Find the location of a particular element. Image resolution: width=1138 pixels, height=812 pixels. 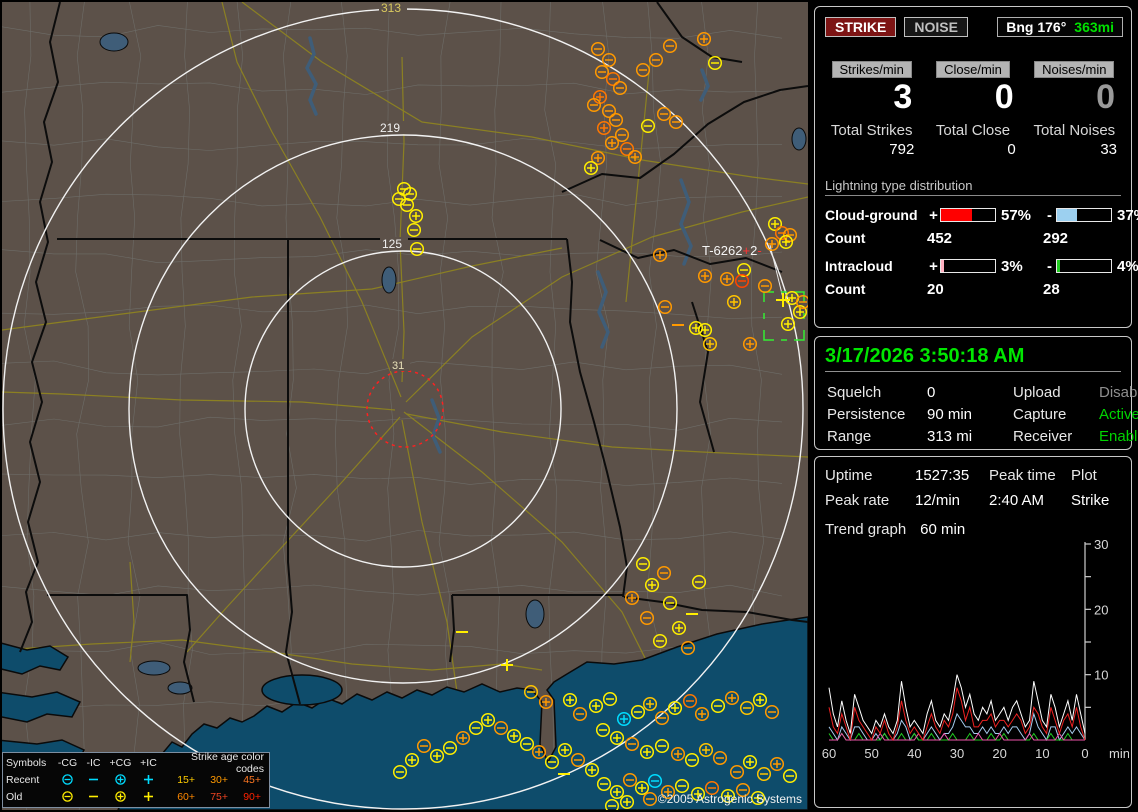

datetime-display: 3/17/2026 3:50:18 AM is located at coordinates (973, 358).